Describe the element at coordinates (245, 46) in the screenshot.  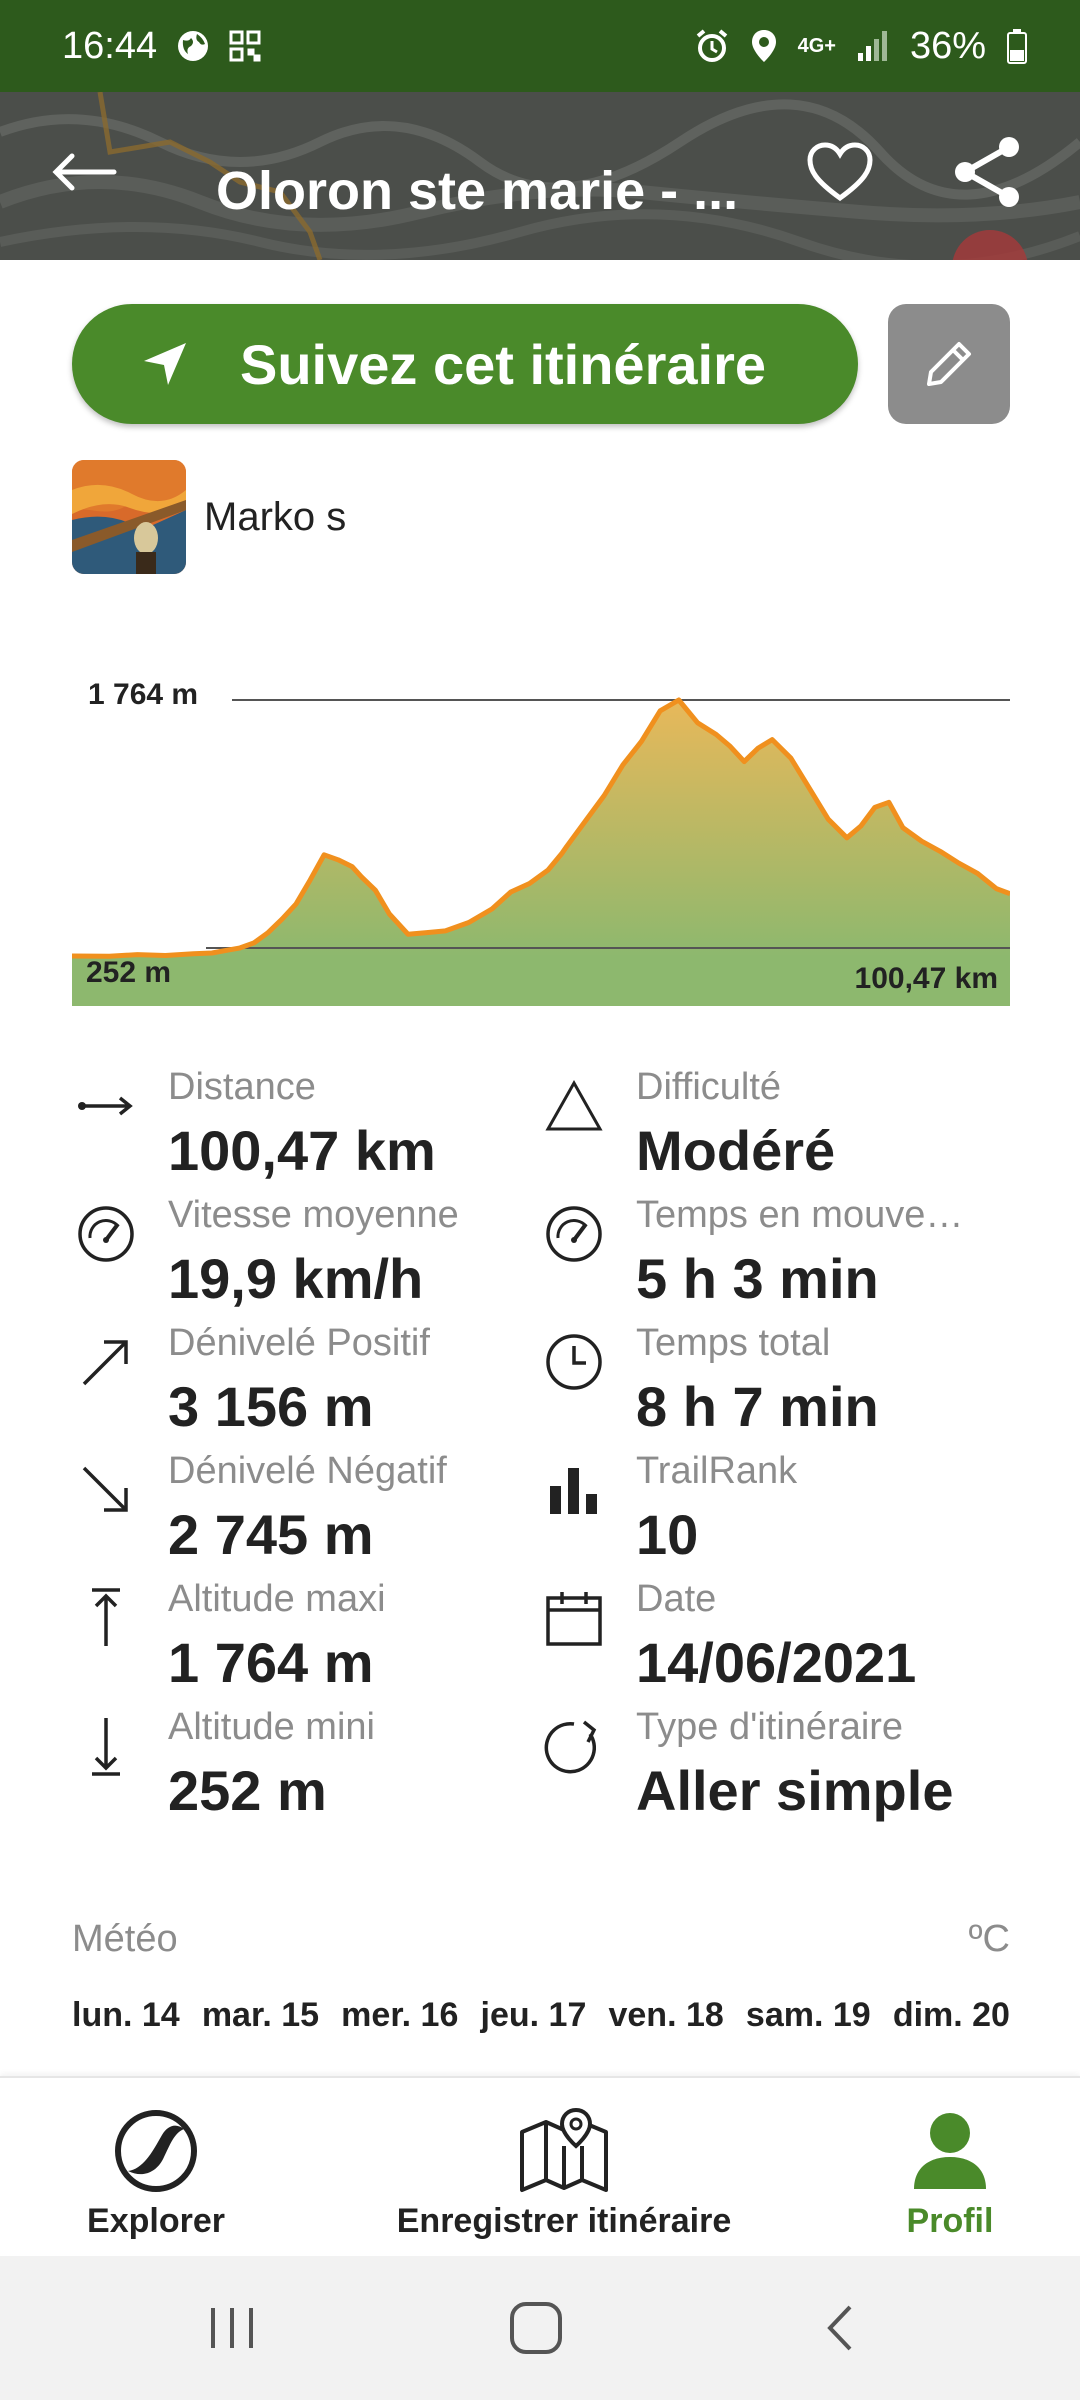
I see `qr-code-icon` at that location.